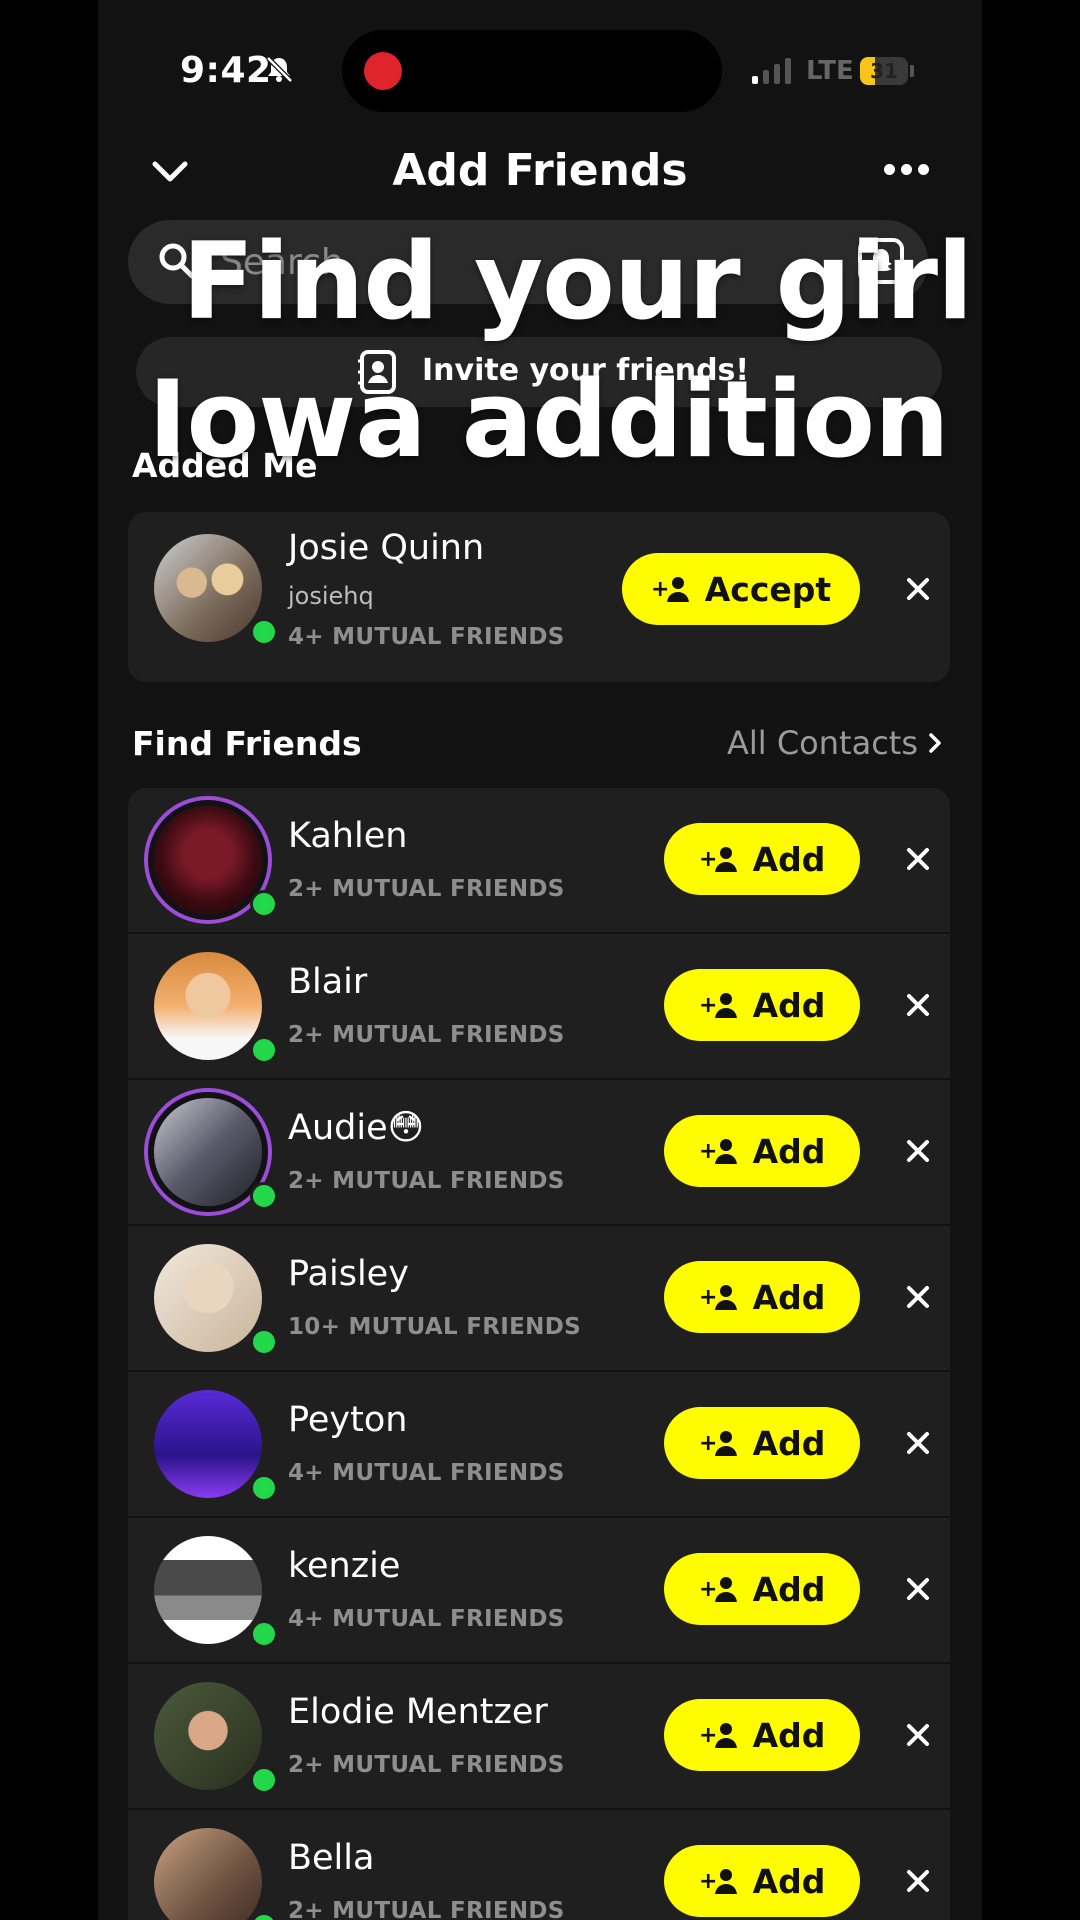 The image size is (1080, 1920). Describe the element at coordinates (539, 1737) in the screenshot. I see `list-item: Elodie Mentzer 2+ MUTUAL FRIENDS + Add` at that location.